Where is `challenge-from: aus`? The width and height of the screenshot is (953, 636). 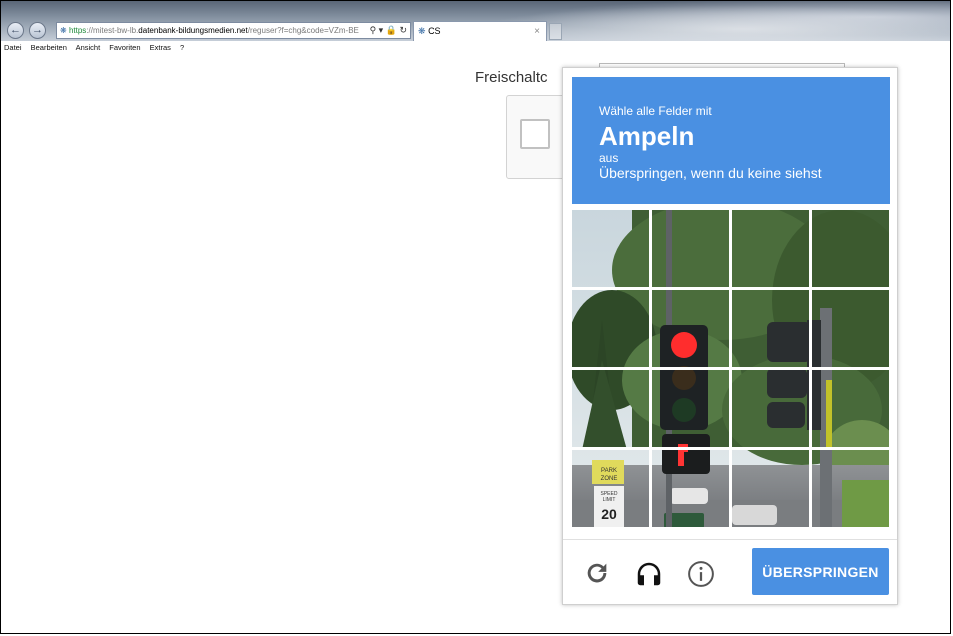 challenge-from: aus is located at coordinates (609, 158).